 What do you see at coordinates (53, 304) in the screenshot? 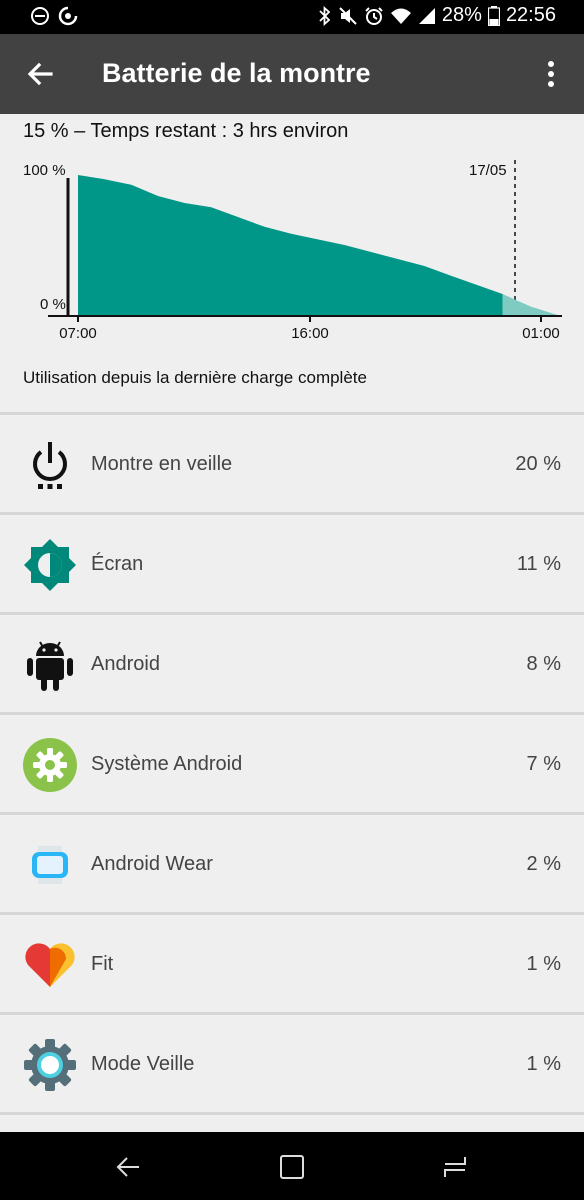
I see `y-tick-bottom: 0 %` at bounding box center [53, 304].